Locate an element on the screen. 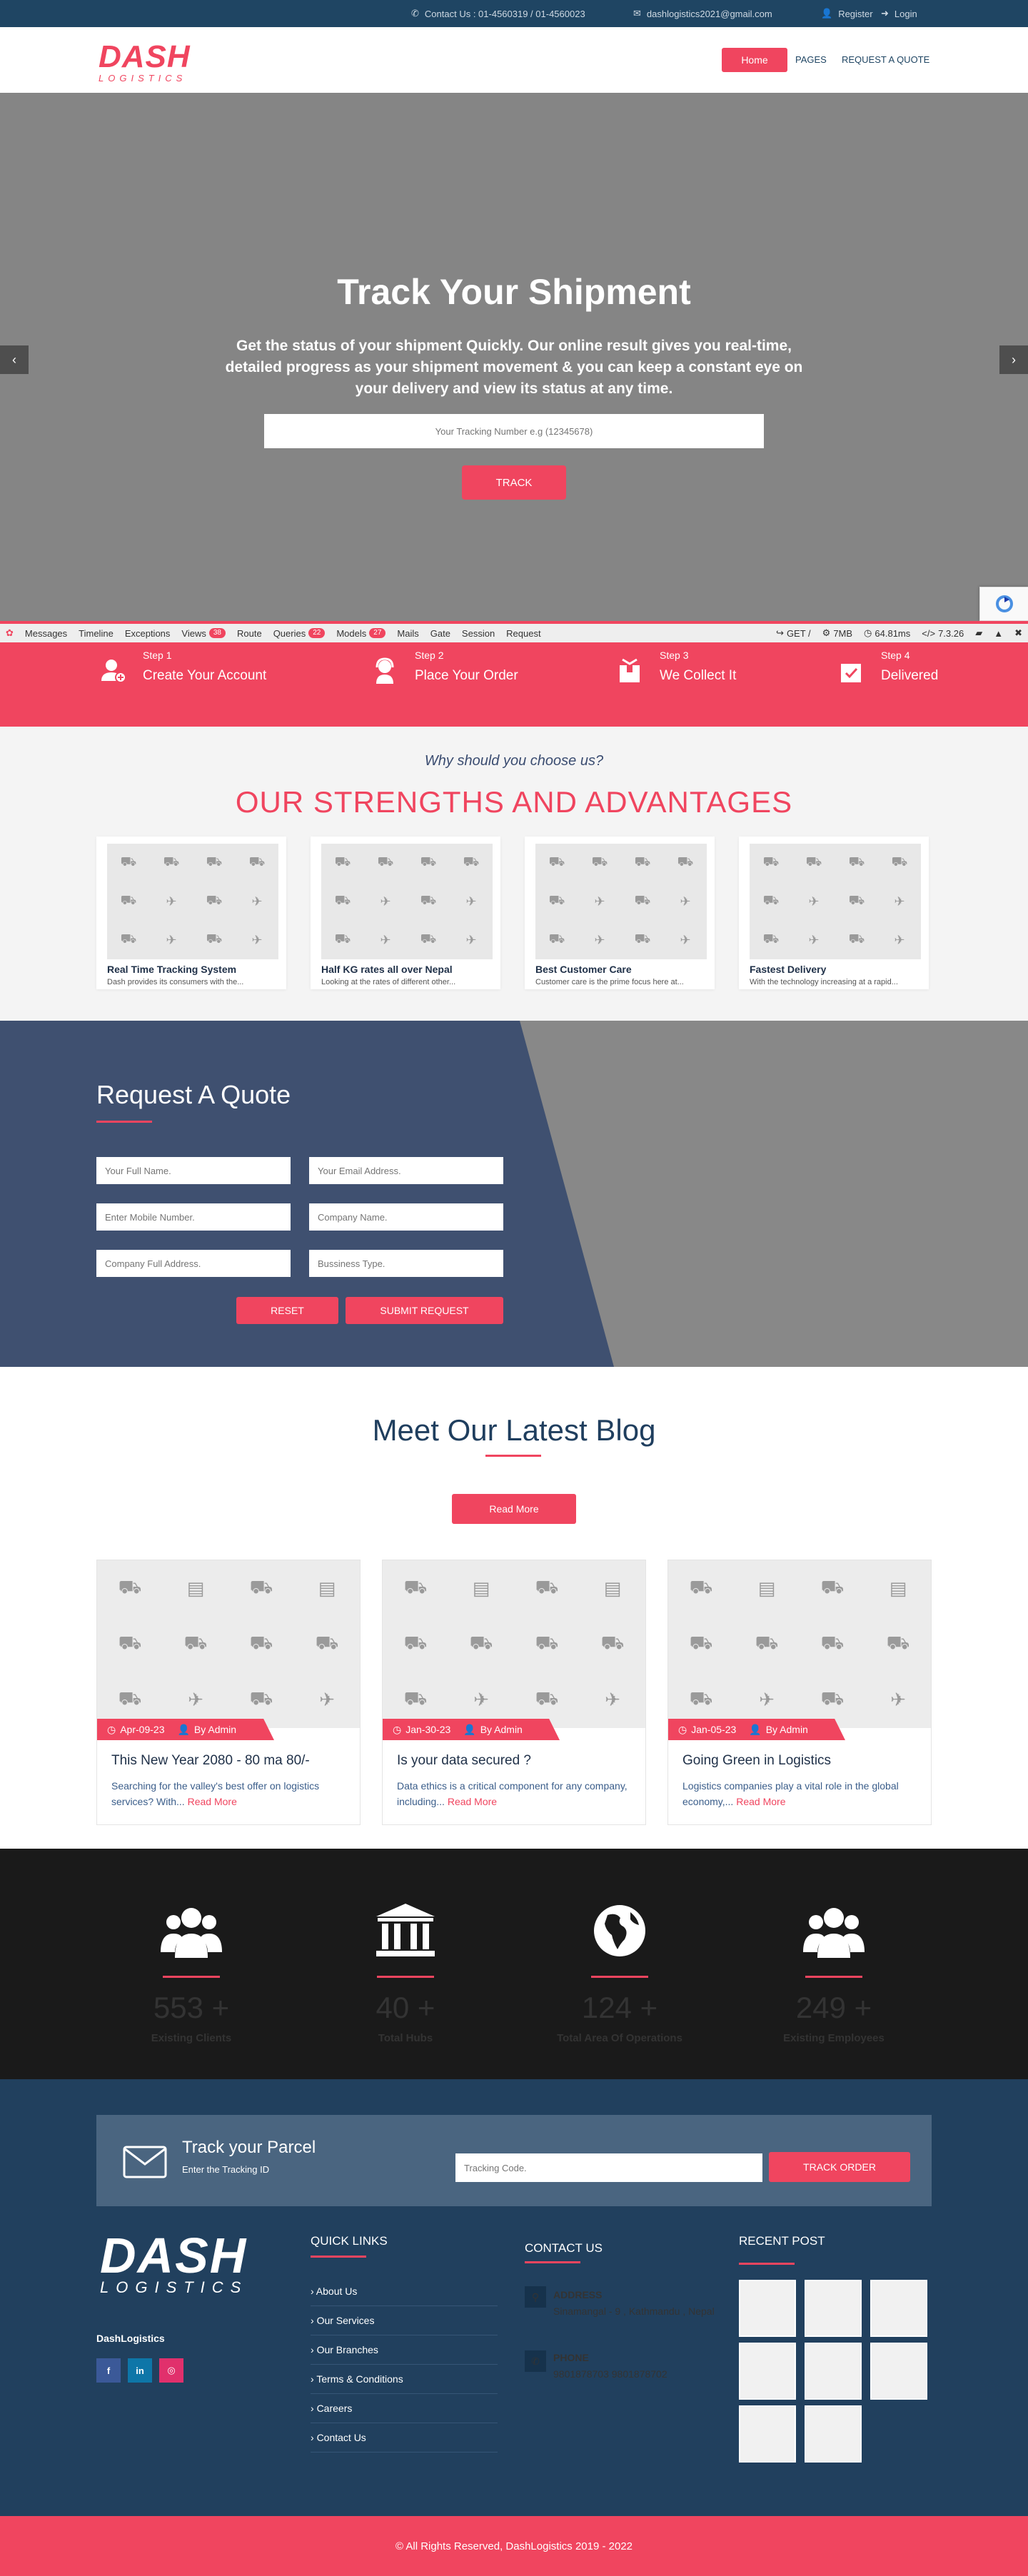 The width and height of the screenshot is (1028, 2576). company-address-input is located at coordinates (193, 1263).